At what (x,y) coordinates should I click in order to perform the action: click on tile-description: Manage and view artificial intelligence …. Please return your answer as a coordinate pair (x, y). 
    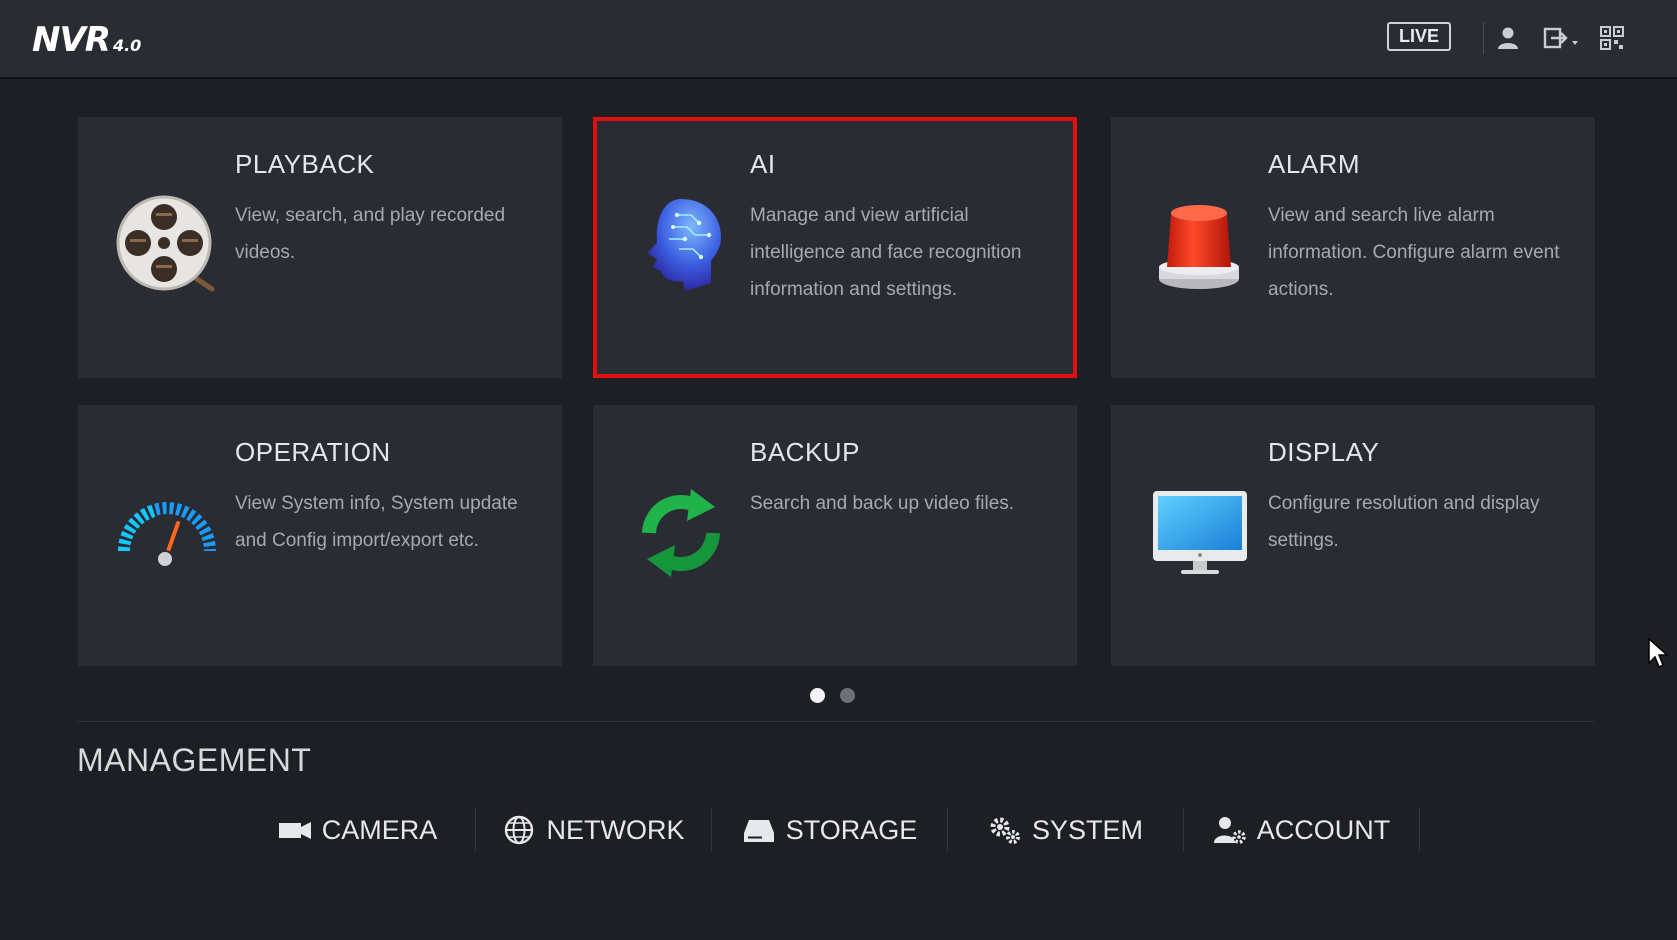
    Looking at the image, I should click on (886, 252).